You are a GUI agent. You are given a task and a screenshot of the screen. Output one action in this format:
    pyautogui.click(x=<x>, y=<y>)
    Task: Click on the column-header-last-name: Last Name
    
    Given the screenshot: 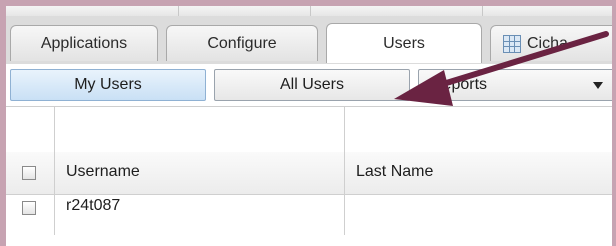 What is the action you would take?
    pyautogui.click(x=394, y=172)
    